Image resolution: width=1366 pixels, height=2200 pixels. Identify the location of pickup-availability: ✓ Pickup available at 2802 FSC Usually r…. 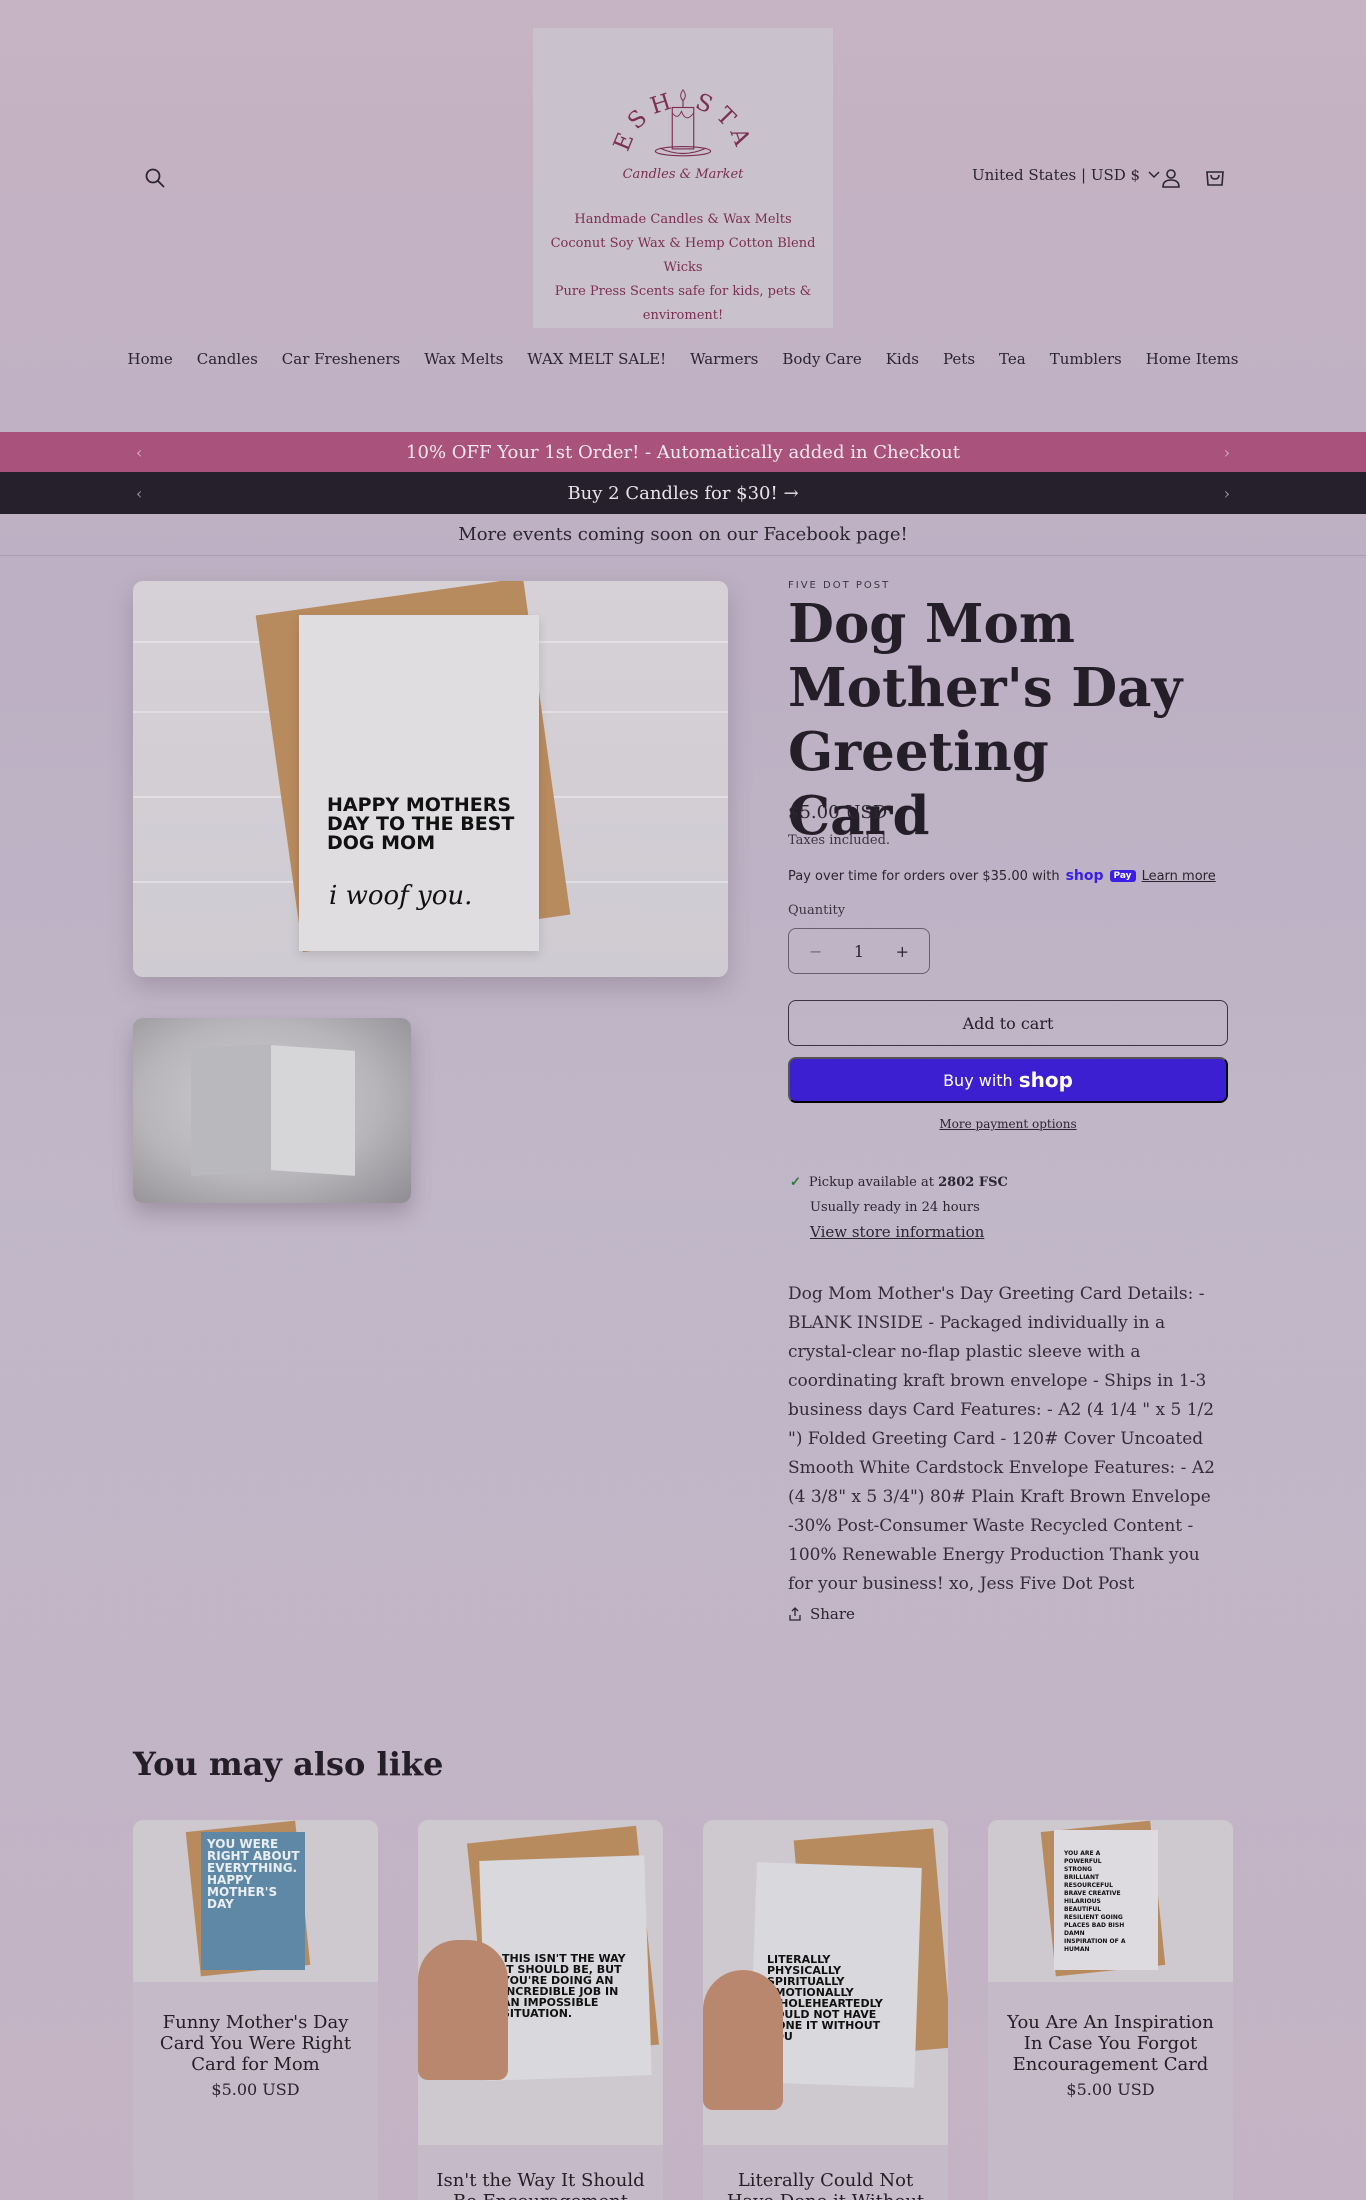
(899, 1207).